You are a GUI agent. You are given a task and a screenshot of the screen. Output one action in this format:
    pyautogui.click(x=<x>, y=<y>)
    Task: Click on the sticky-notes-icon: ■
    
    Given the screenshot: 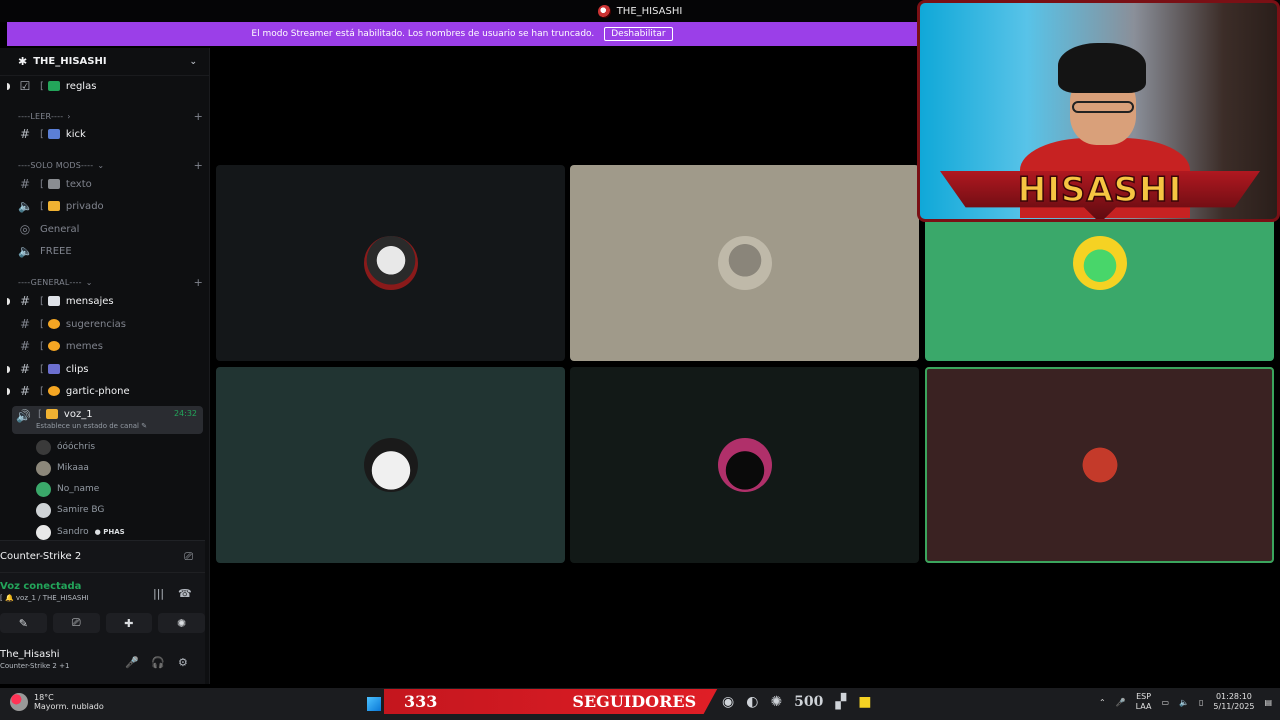 What is the action you would take?
    pyautogui.click(x=864, y=702)
    